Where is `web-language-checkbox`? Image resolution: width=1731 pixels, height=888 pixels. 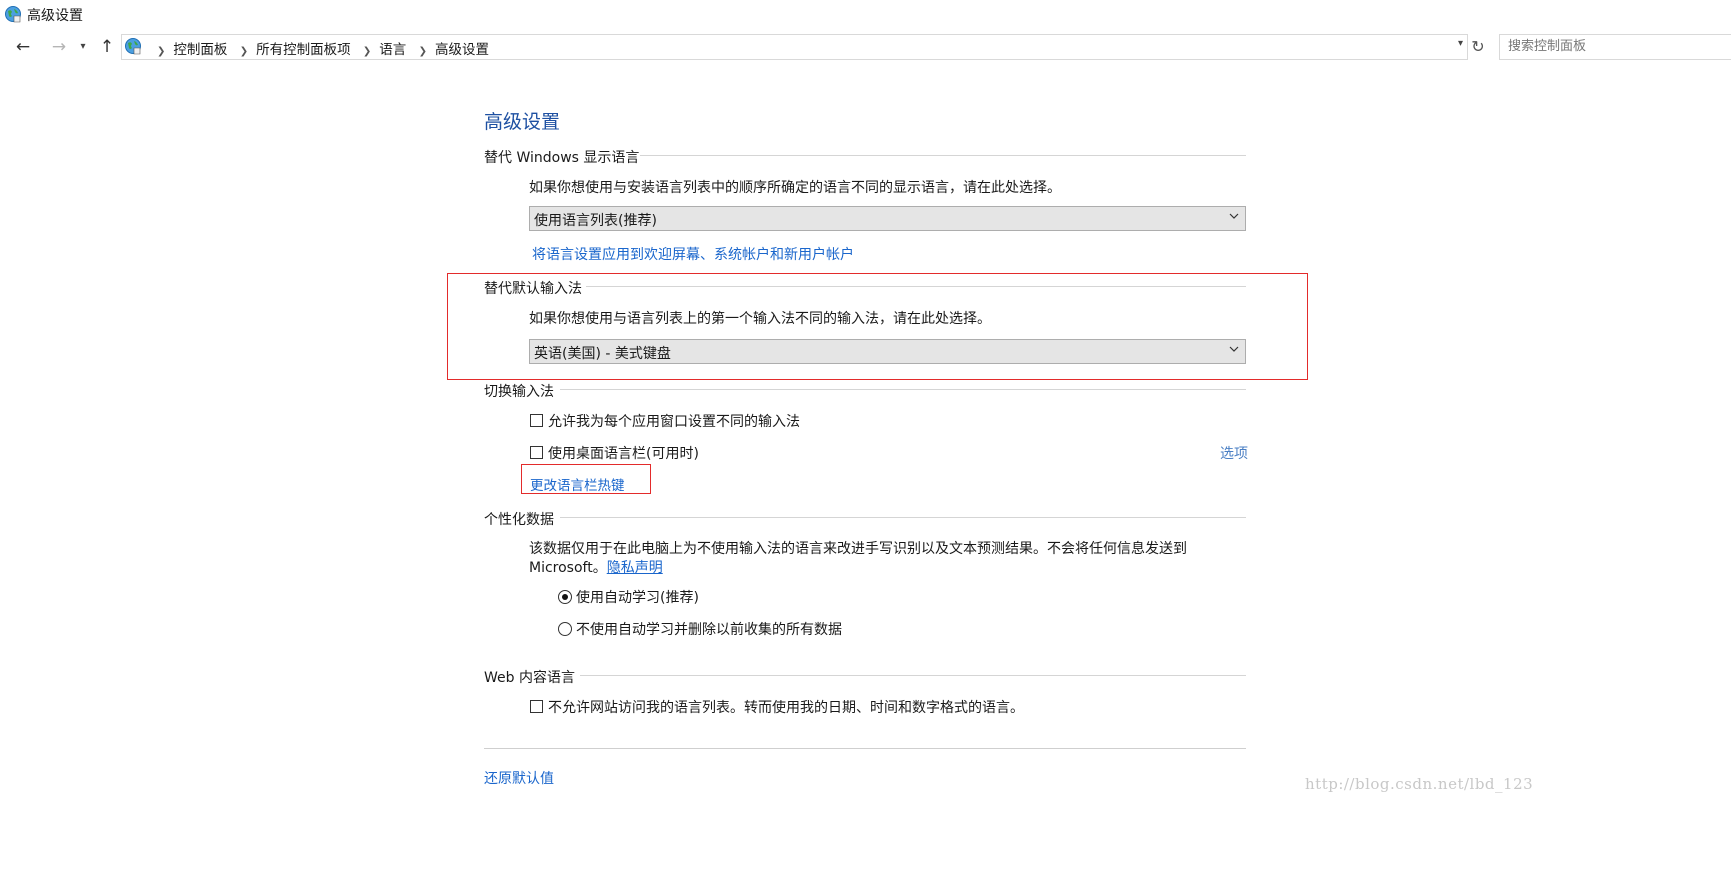
web-language-checkbox is located at coordinates (536, 706).